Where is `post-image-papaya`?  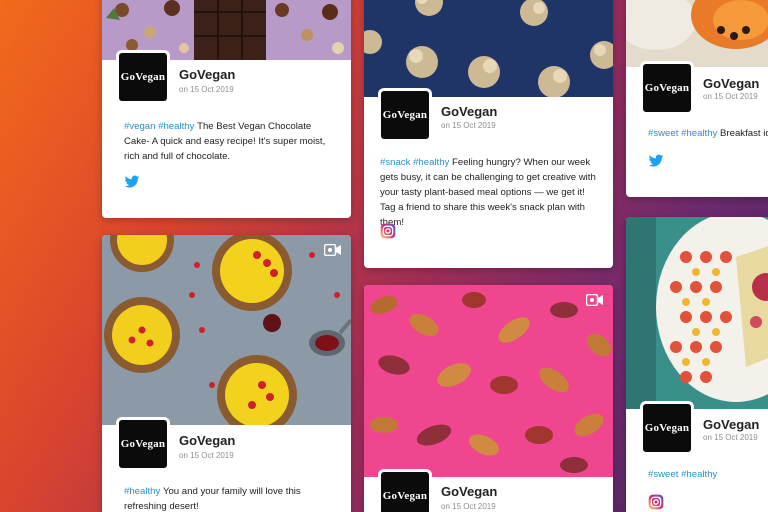 post-image-papaya is located at coordinates (697, 33).